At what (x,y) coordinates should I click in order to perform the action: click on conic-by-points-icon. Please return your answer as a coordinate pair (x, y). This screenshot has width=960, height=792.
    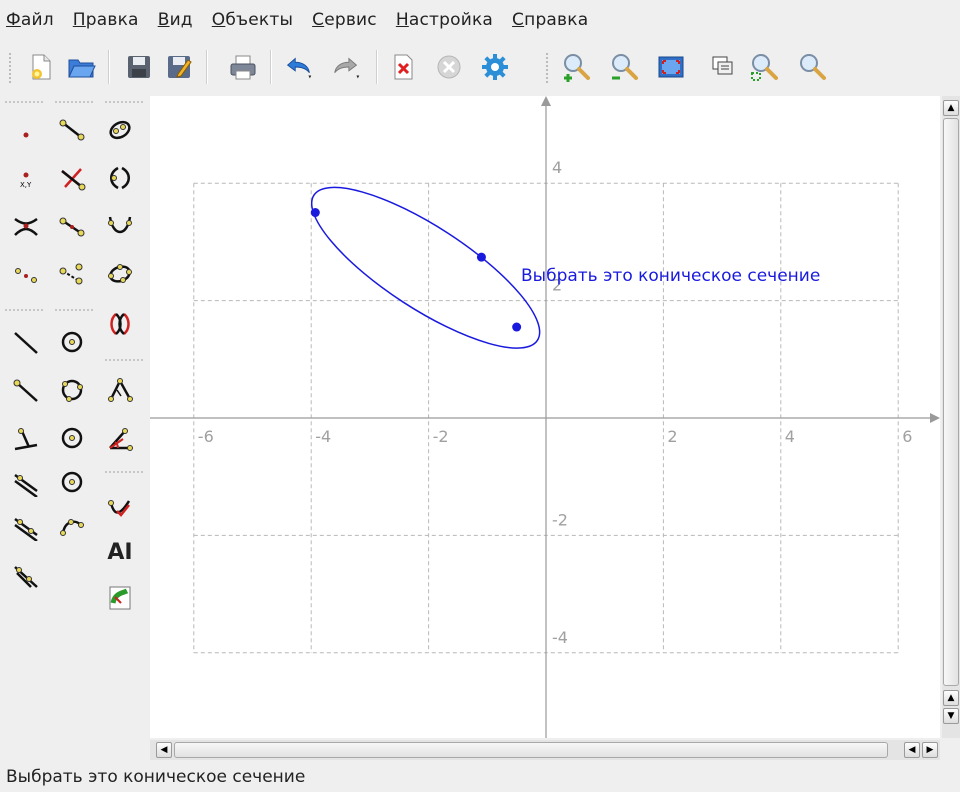
    Looking at the image, I should click on (120, 274).